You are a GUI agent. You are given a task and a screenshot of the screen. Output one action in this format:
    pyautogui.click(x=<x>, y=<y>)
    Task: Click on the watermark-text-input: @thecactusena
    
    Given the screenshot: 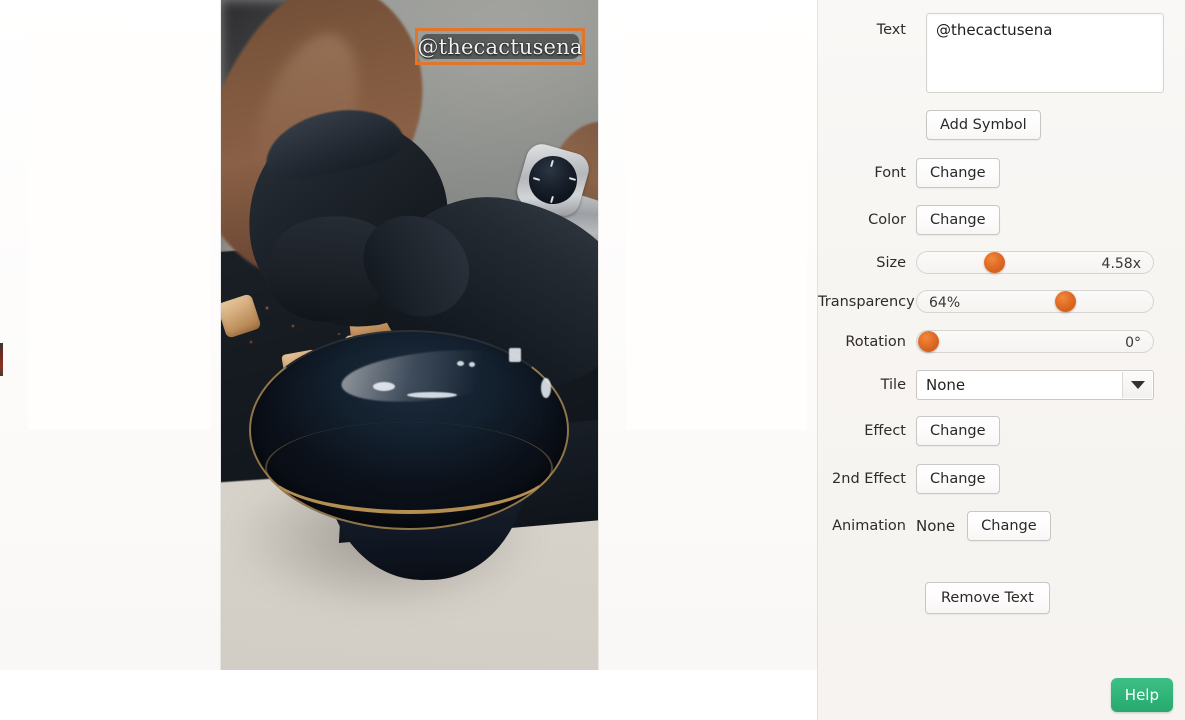 What is the action you would take?
    pyautogui.click(x=1045, y=53)
    